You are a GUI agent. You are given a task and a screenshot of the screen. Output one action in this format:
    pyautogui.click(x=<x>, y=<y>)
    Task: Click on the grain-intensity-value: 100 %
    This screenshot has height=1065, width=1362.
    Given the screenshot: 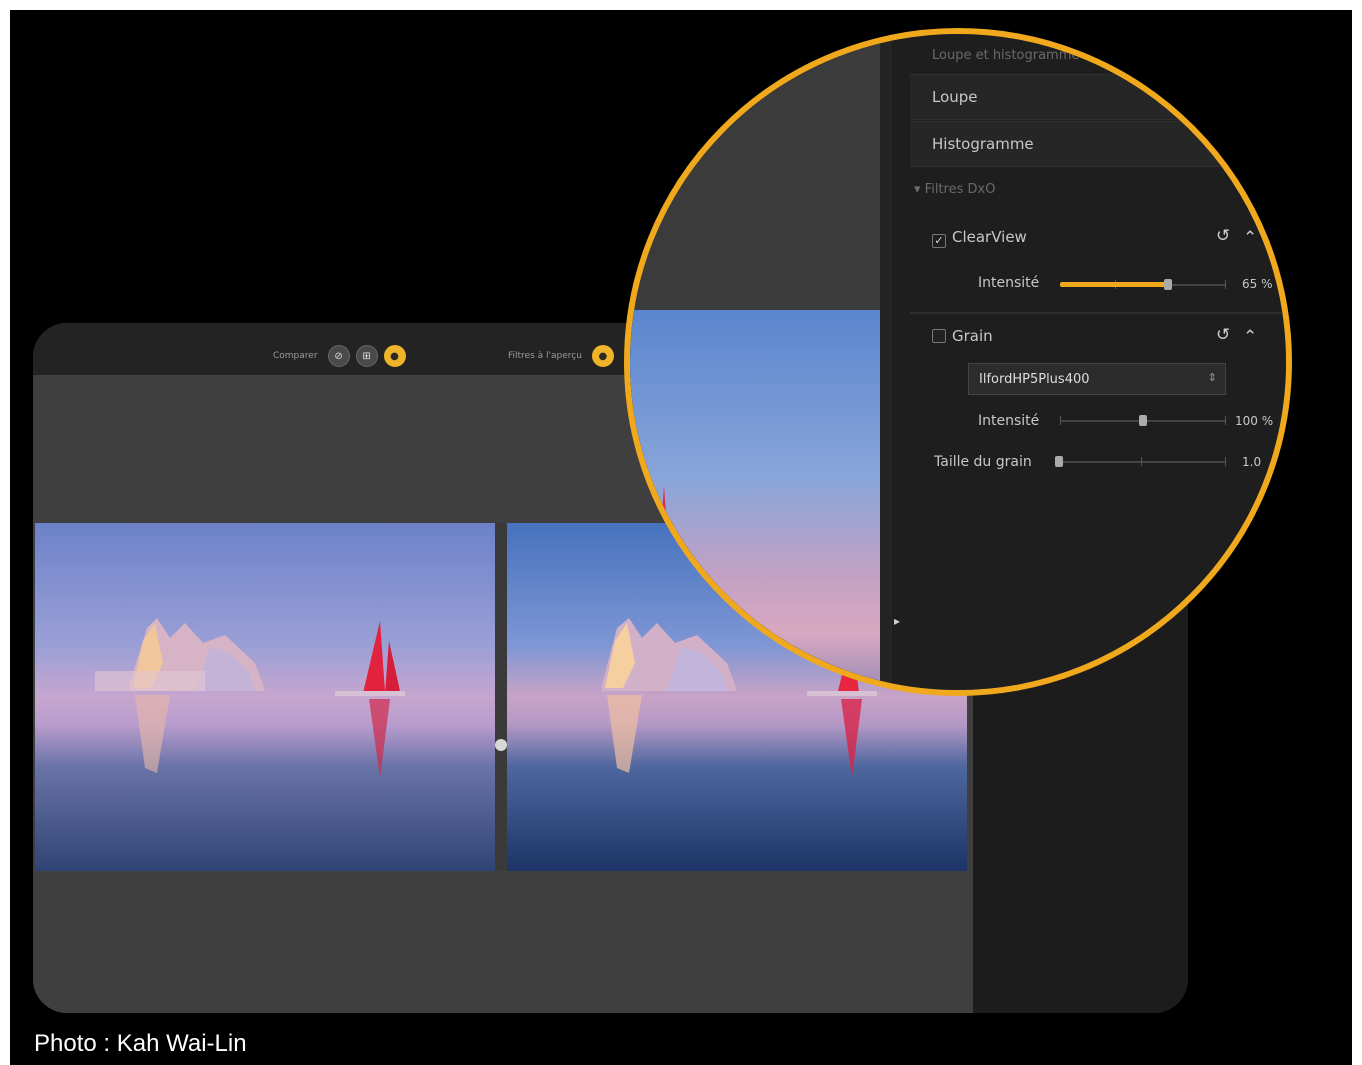 What is the action you would take?
    pyautogui.click(x=1254, y=421)
    